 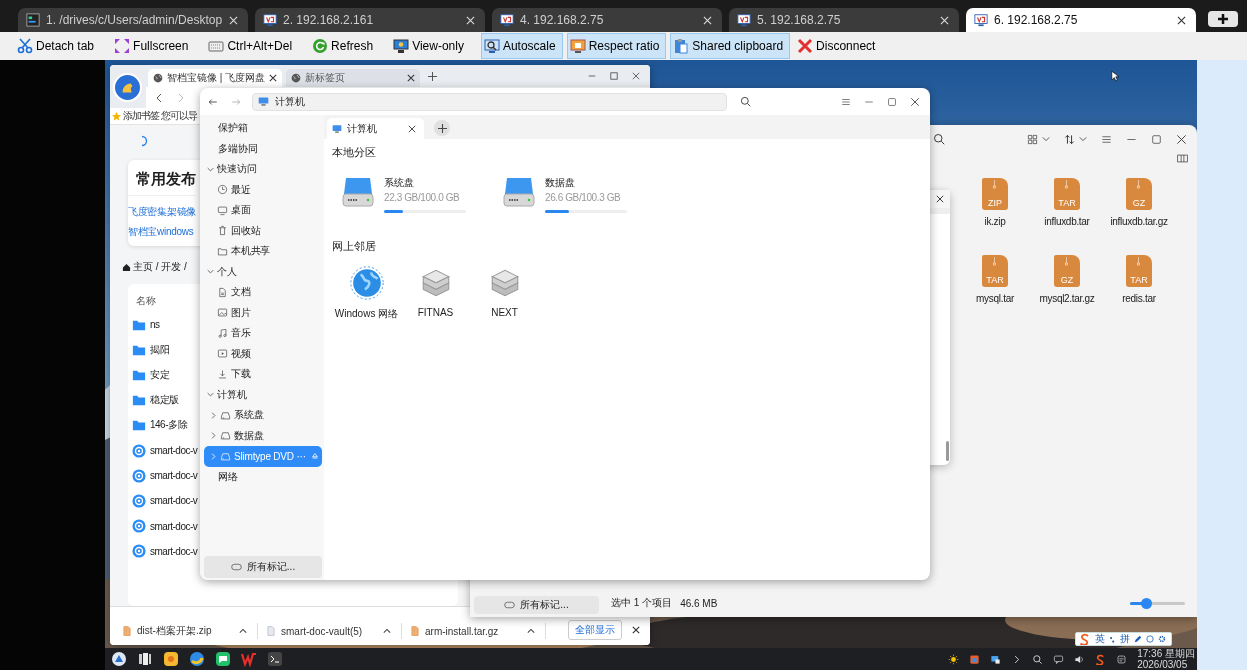 What do you see at coordinates (430, 46) in the screenshot?
I see `toolbar-button: View-only` at bounding box center [430, 46].